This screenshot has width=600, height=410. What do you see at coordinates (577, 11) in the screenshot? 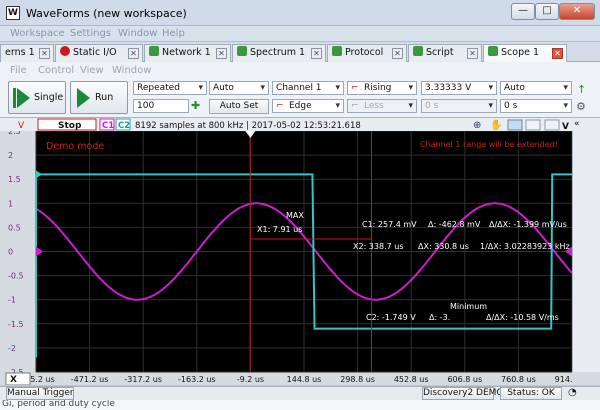
I see `close-button: ✕` at bounding box center [577, 11].